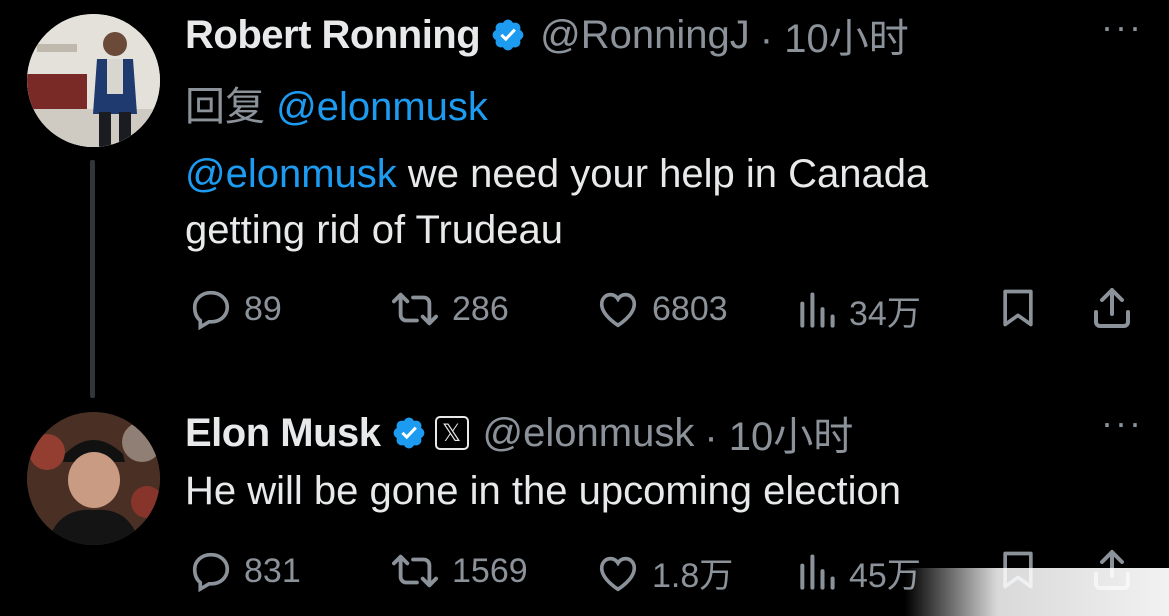 The image size is (1169, 616). I want to click on views-count: 34万, so click(885, 314).